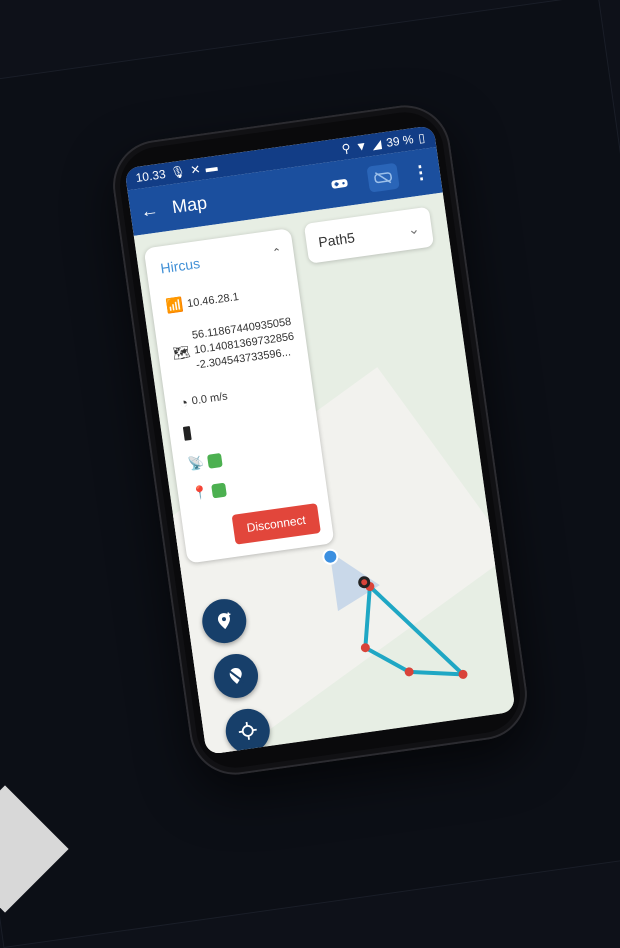 This screenshot has height=948, width=620. What do you see at coordinates (174, 305) in the screenshot?
I see `router-icon: 📶` at bounding box center [174, 305].